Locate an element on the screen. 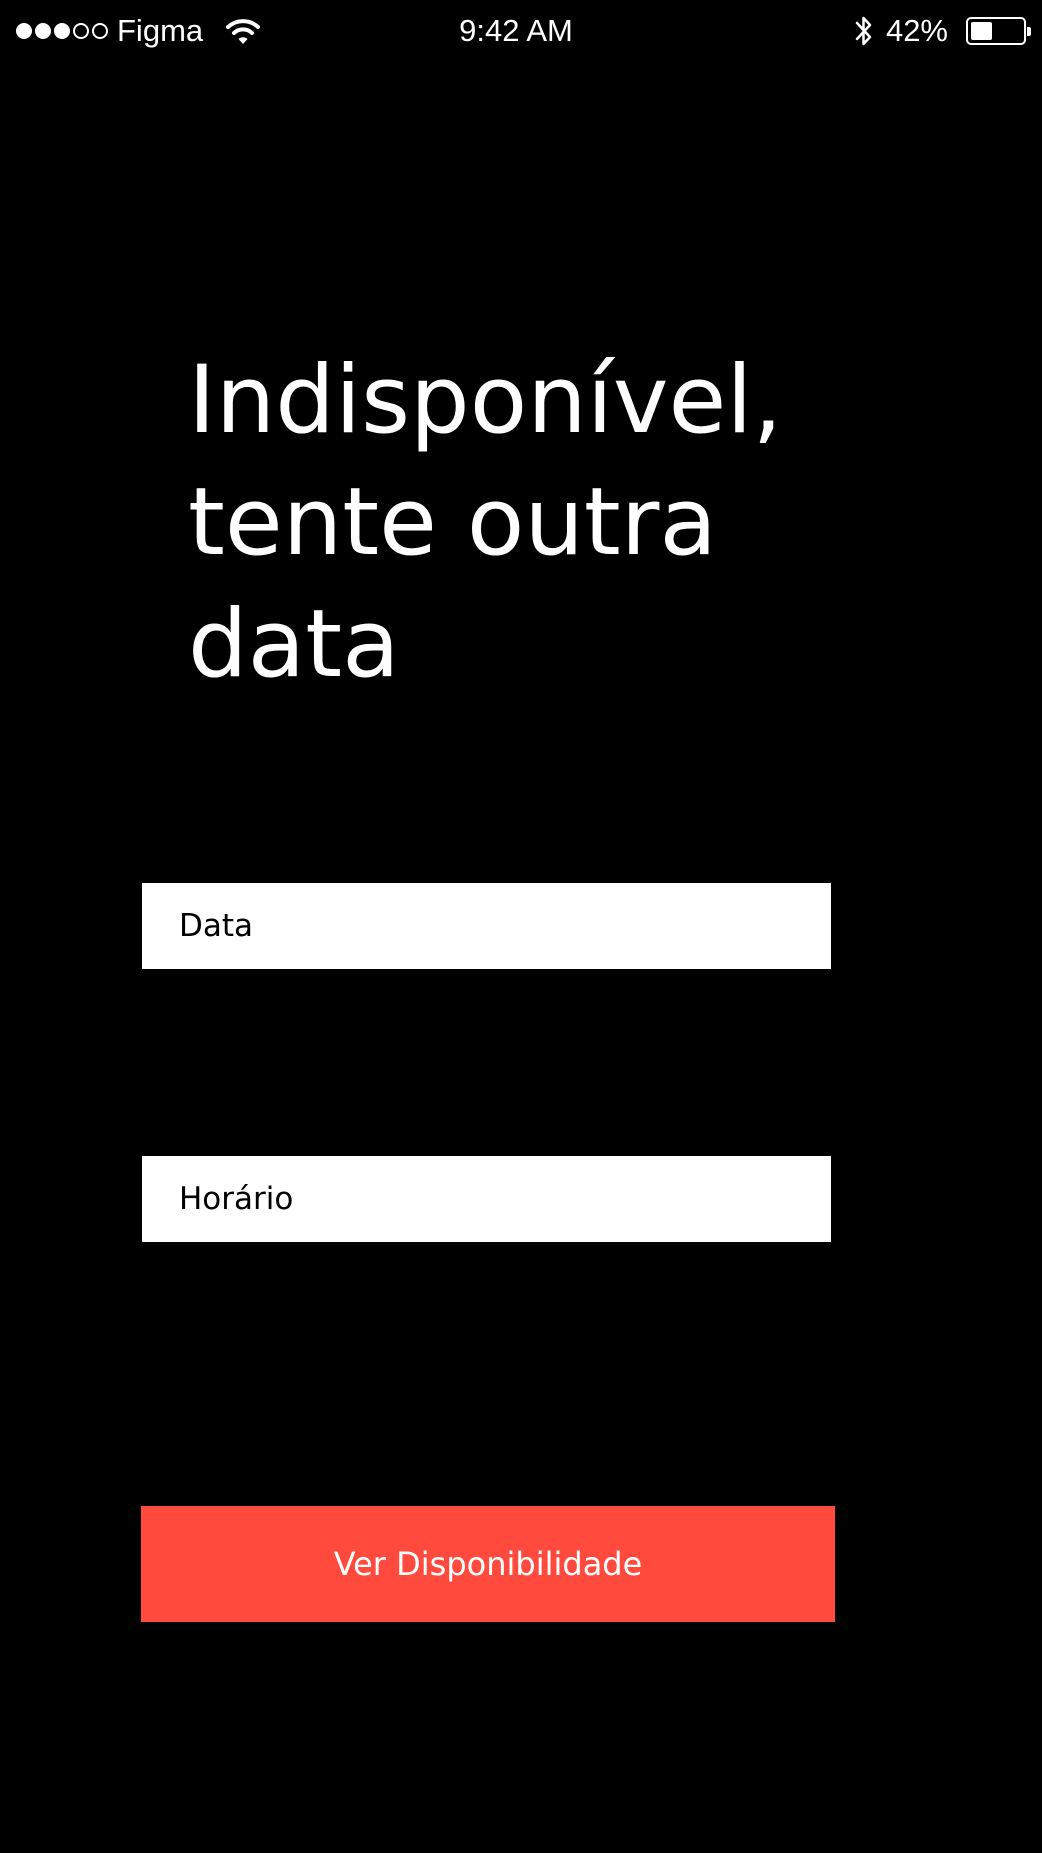 The image size is (1042, 1853). heading-line: Indisponível, is located at coordinates (485, 400).